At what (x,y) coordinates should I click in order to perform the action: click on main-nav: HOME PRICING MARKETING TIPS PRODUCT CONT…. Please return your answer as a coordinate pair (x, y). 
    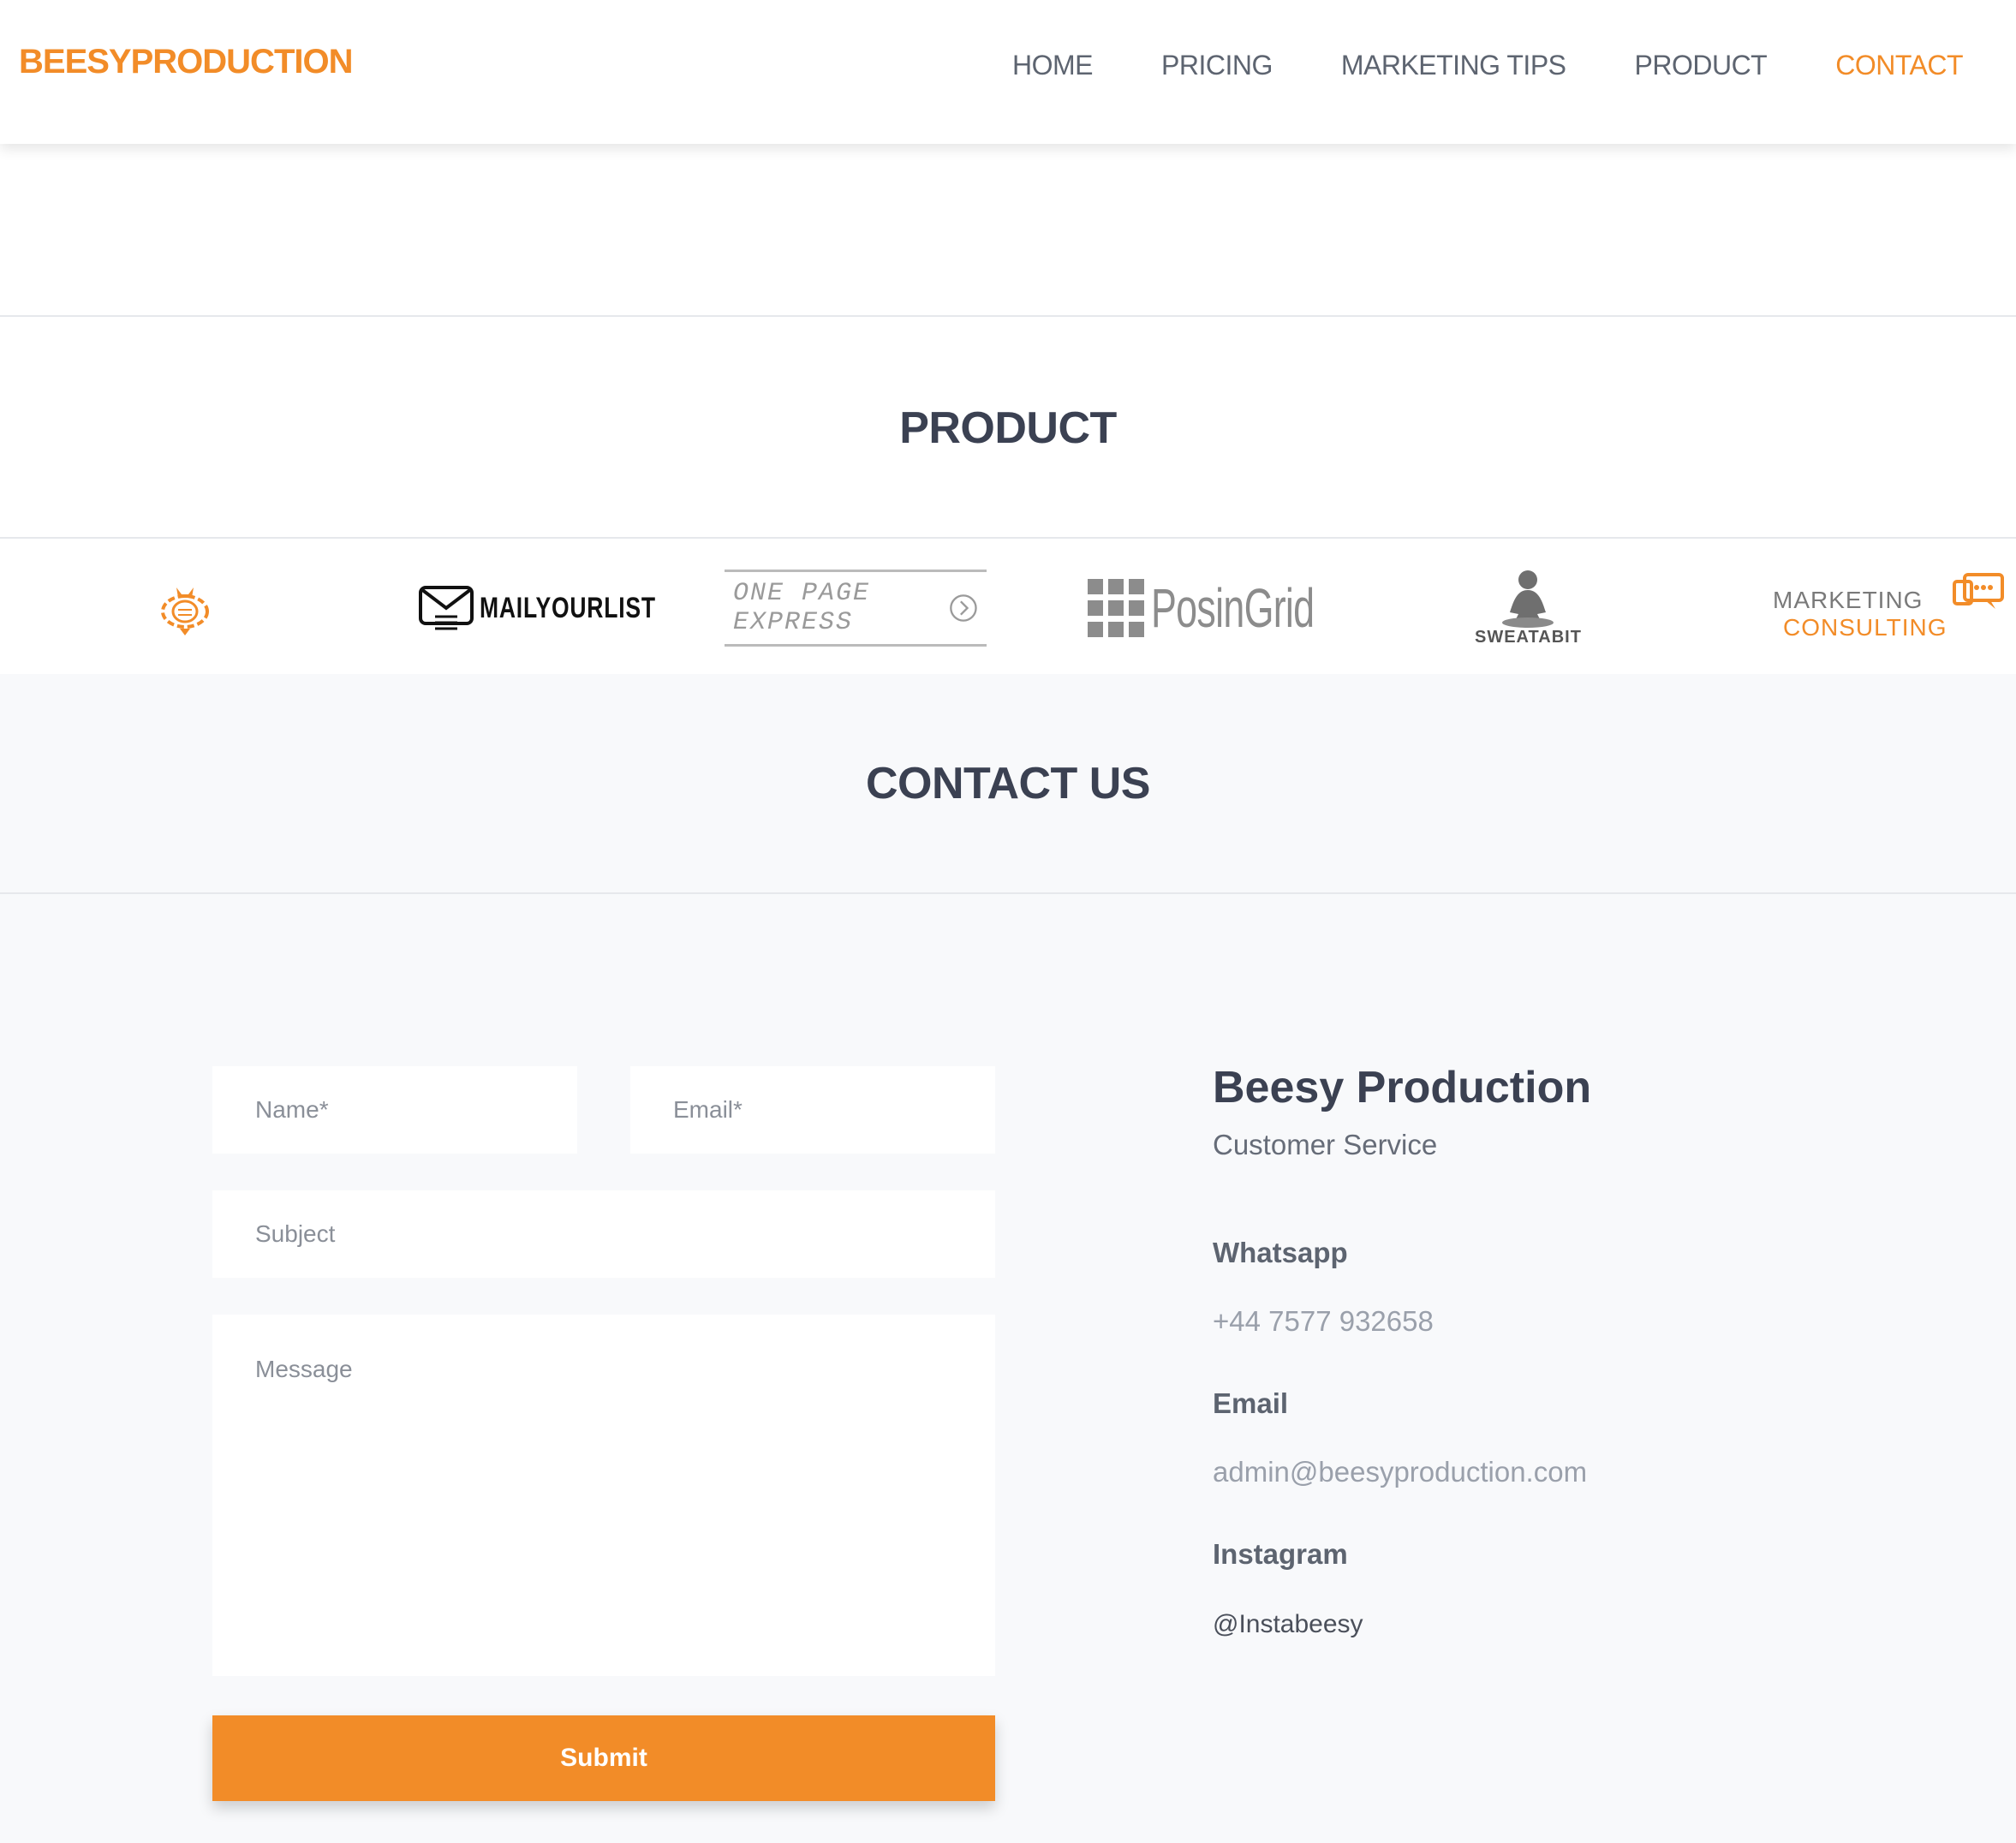
    Looking at the image, I should click on (1454, 66).